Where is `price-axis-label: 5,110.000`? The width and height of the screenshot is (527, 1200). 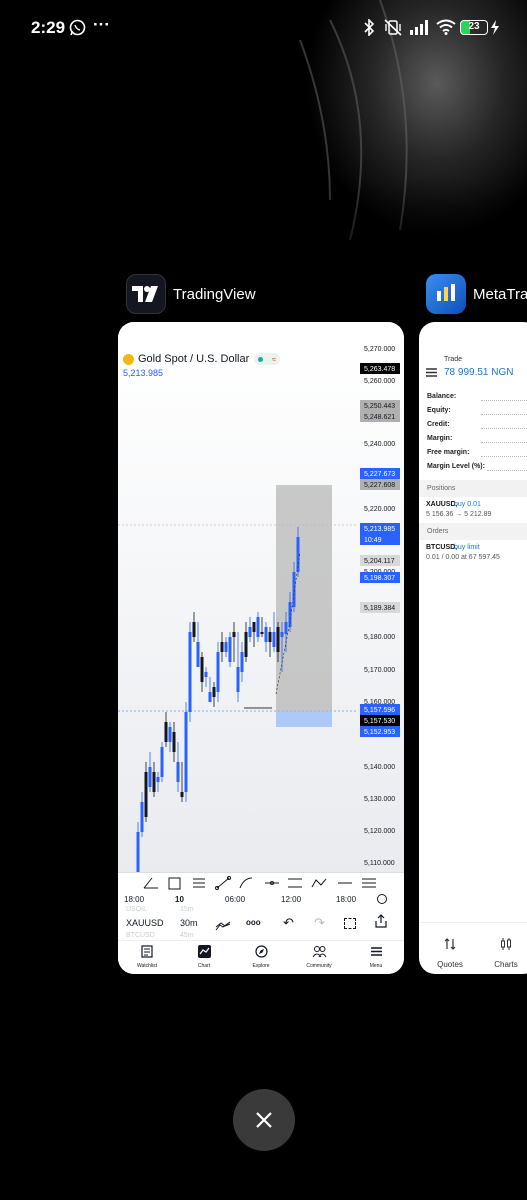
price-axis-label: 5,110.000 is located at coordinates (379, 863).